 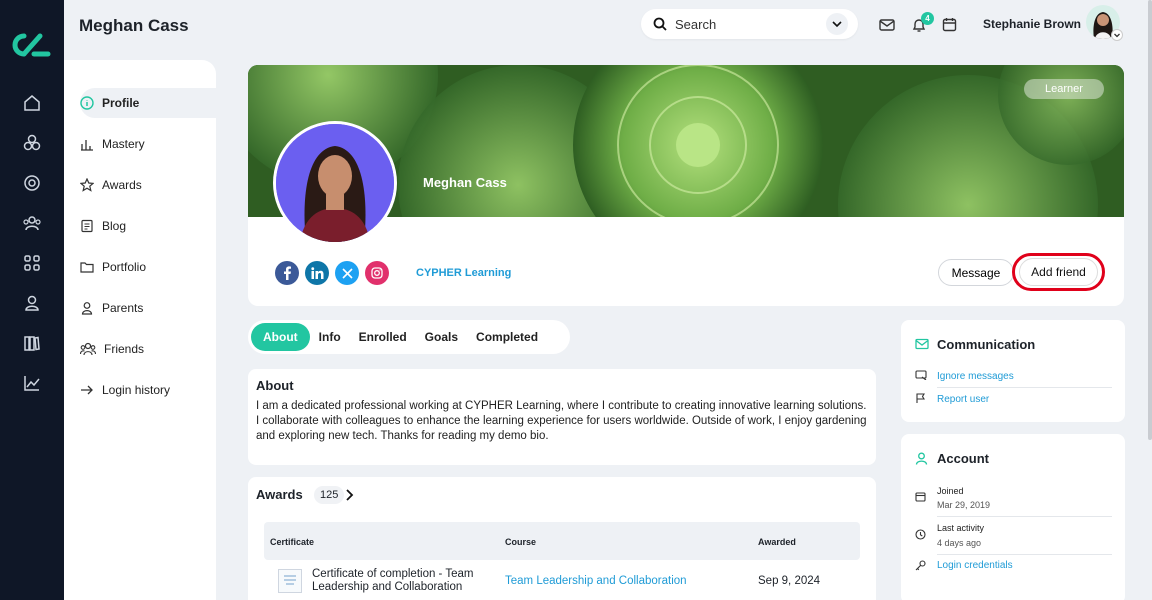 I want to click on profile-name: Meghan Cass, so click(x=465, y=182).